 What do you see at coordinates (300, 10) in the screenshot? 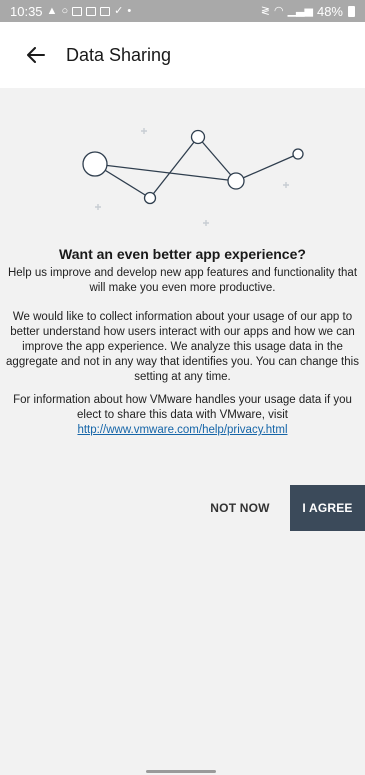
I see `signal-icon: ▁▃▅` at bounding box center [300, 10].